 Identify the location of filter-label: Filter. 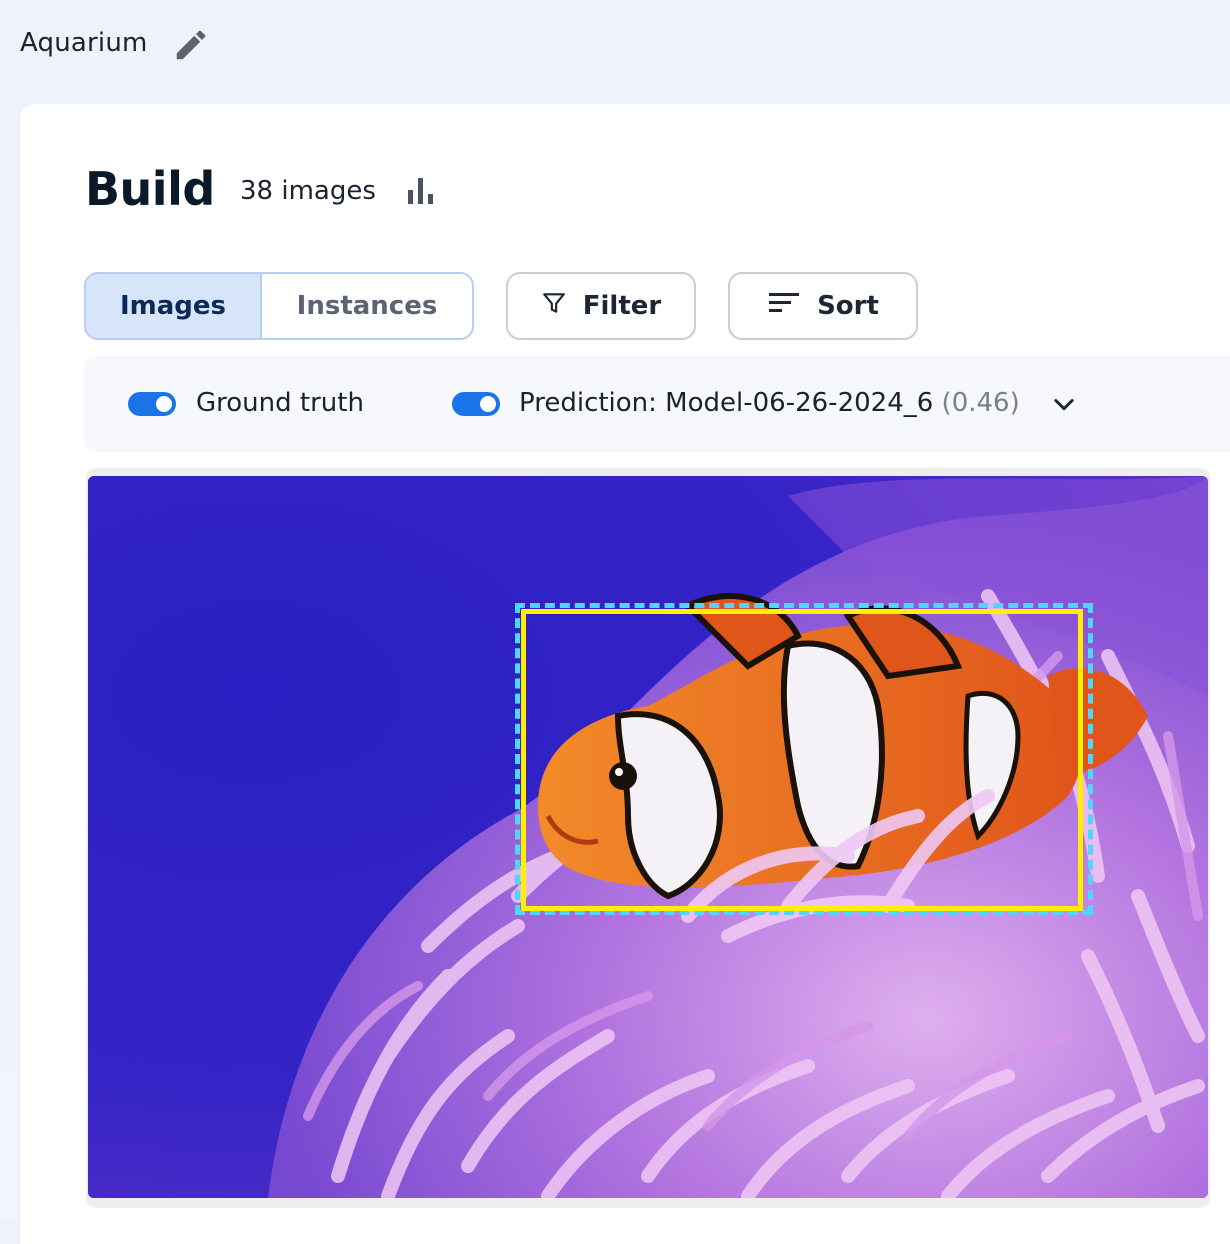
(622, 306).